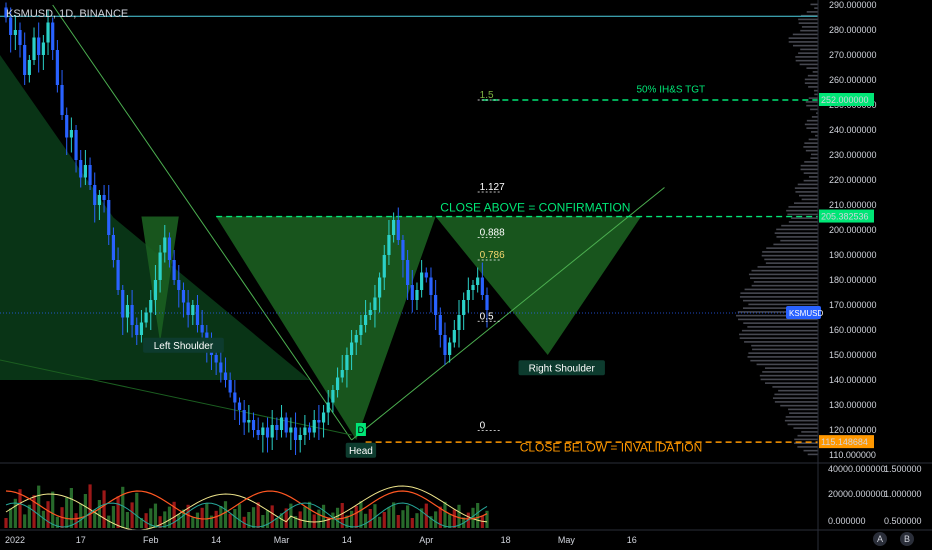 This screenshot has width=932, height=550. What do you see at coordinates (852, 455) in the screenshot?
I see `price-tick-label: 110.000000` at bounding box center [852, 455].